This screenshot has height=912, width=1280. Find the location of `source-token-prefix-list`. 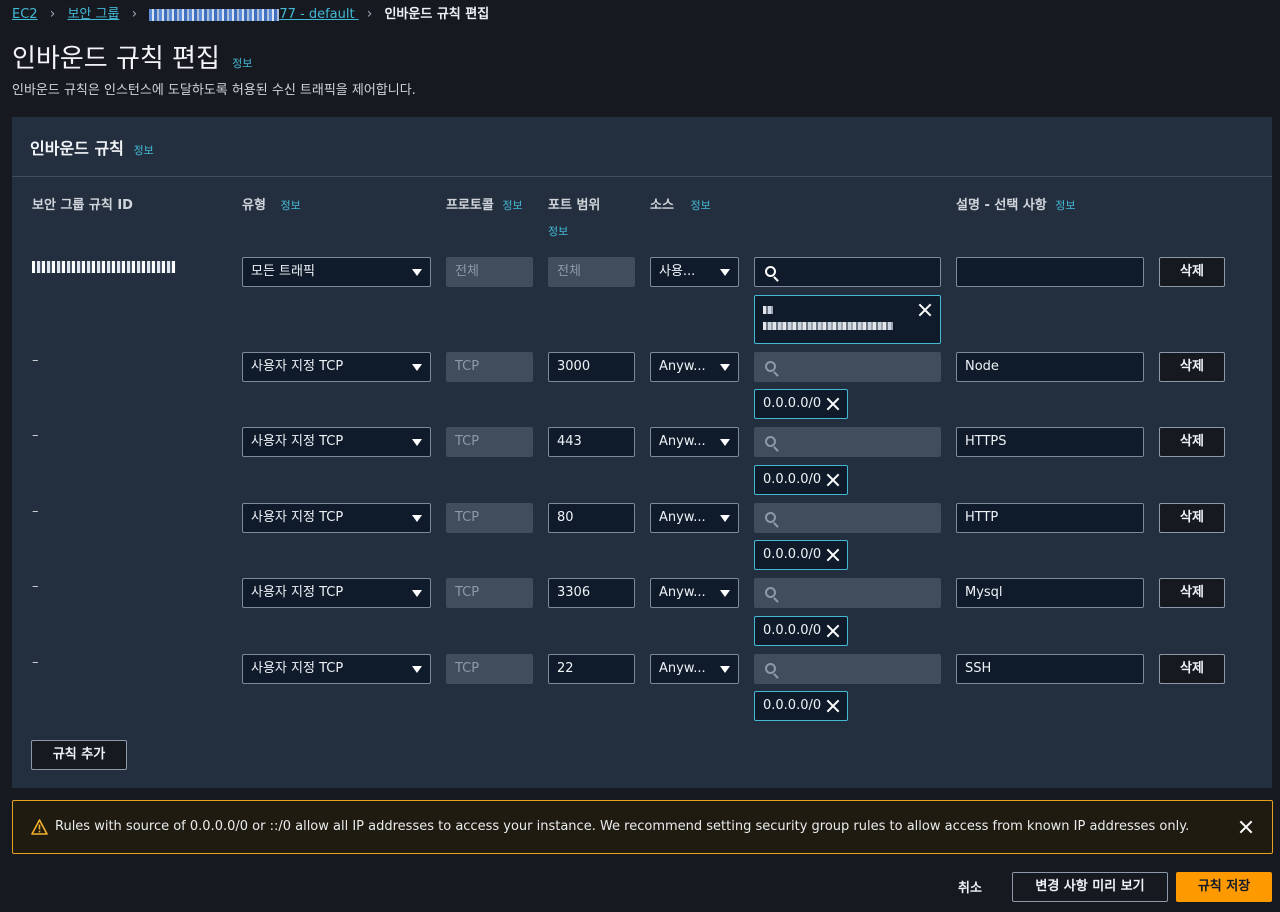

source-token-prefix-list is located at coordinates (847, 319).